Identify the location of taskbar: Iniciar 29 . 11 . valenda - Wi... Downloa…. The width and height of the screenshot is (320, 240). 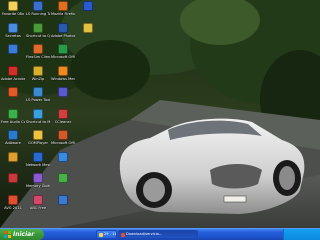
(160, 234).